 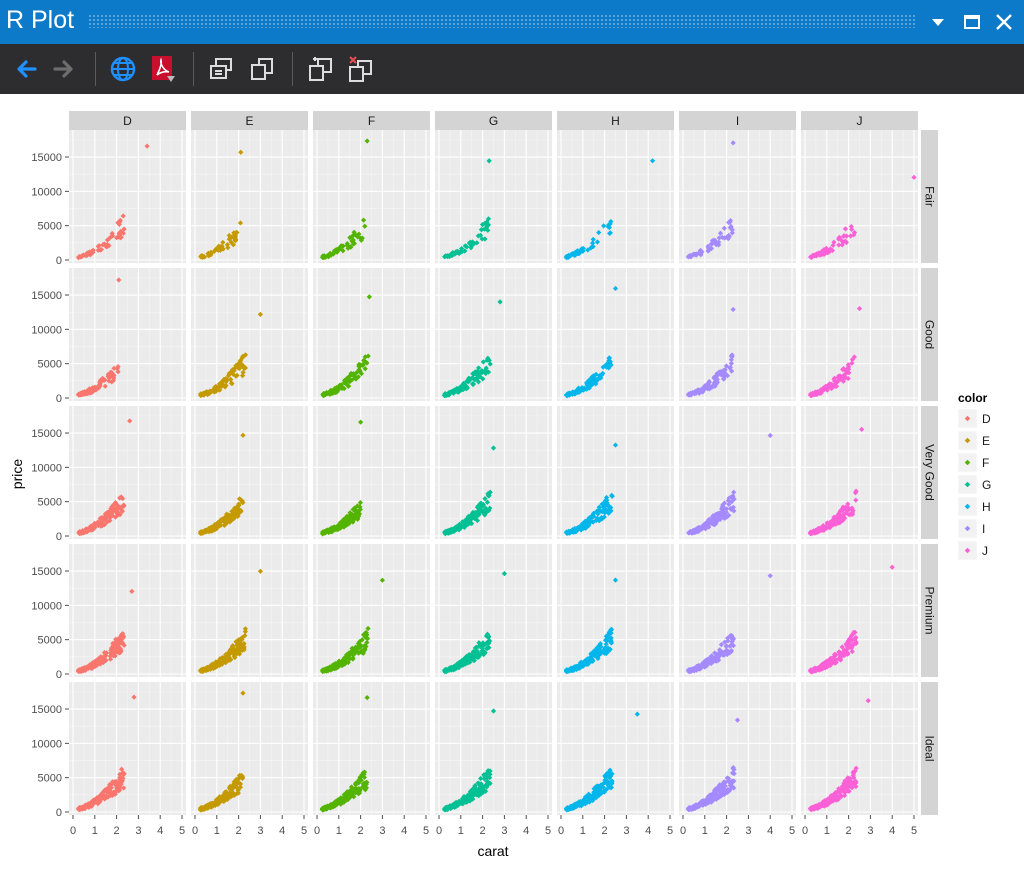 I want to click on facet-label-col: H, so click(x=615, y=121).